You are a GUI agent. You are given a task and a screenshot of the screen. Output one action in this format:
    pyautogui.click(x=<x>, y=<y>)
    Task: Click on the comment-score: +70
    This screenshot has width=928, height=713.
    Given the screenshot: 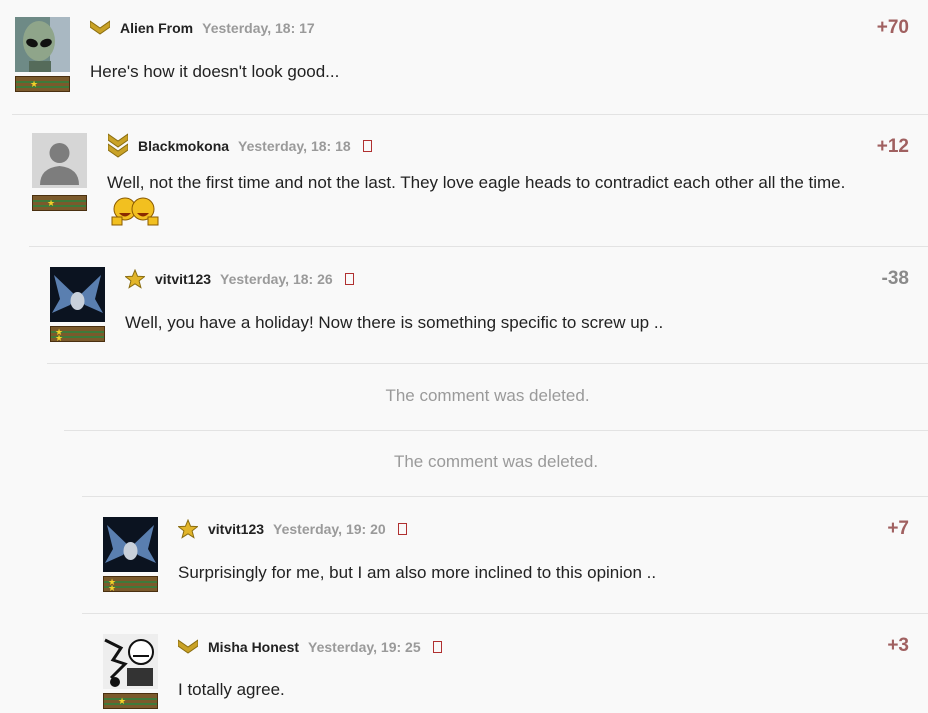 What is the action you would take?
    pyautogui.click(x=892, y=27)
    